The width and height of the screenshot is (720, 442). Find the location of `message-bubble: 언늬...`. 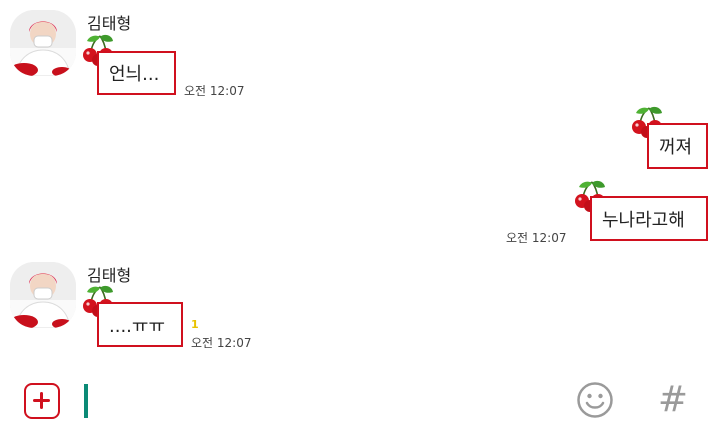

message-bubble: 언늬... is located at coordinates (136, 73).